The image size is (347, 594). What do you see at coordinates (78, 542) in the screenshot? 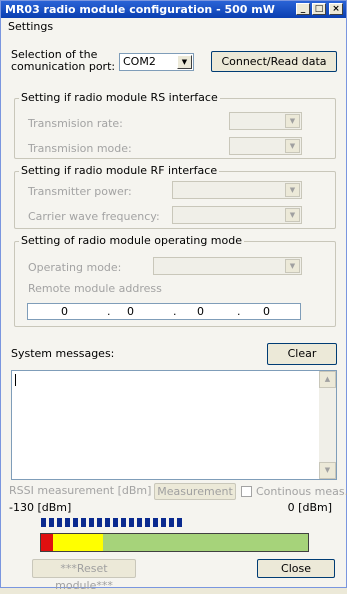
I see `meter-yellow-zone` at bounding box center [78, 542].